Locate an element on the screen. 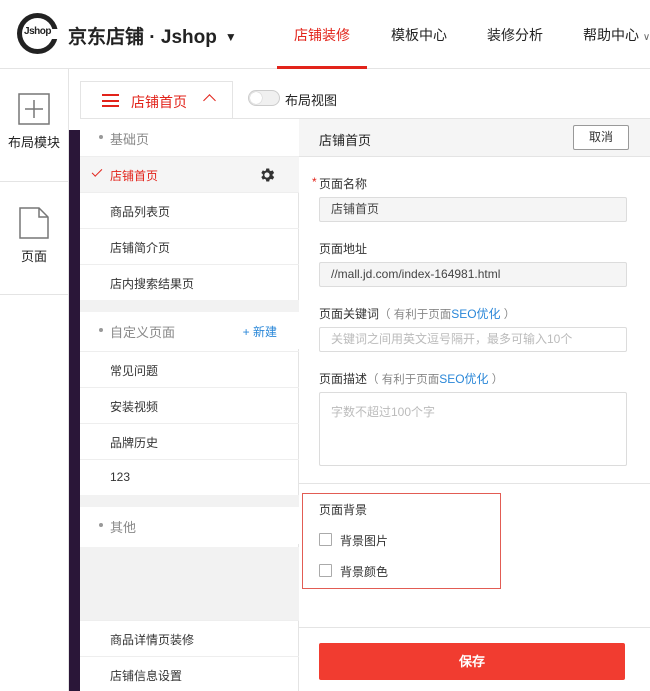 This screenshot has height=691, width=650. keywords-placeholder: 关键词之间用英文逗号隔开，最多可输入10个 is located at coordinates (452, 339).